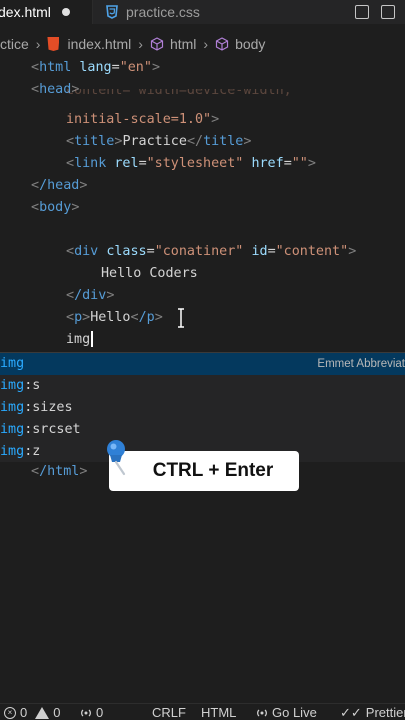 The image size is (405, 720). I want to click on hint-text: CTRL + Enter, so click(213, 470).